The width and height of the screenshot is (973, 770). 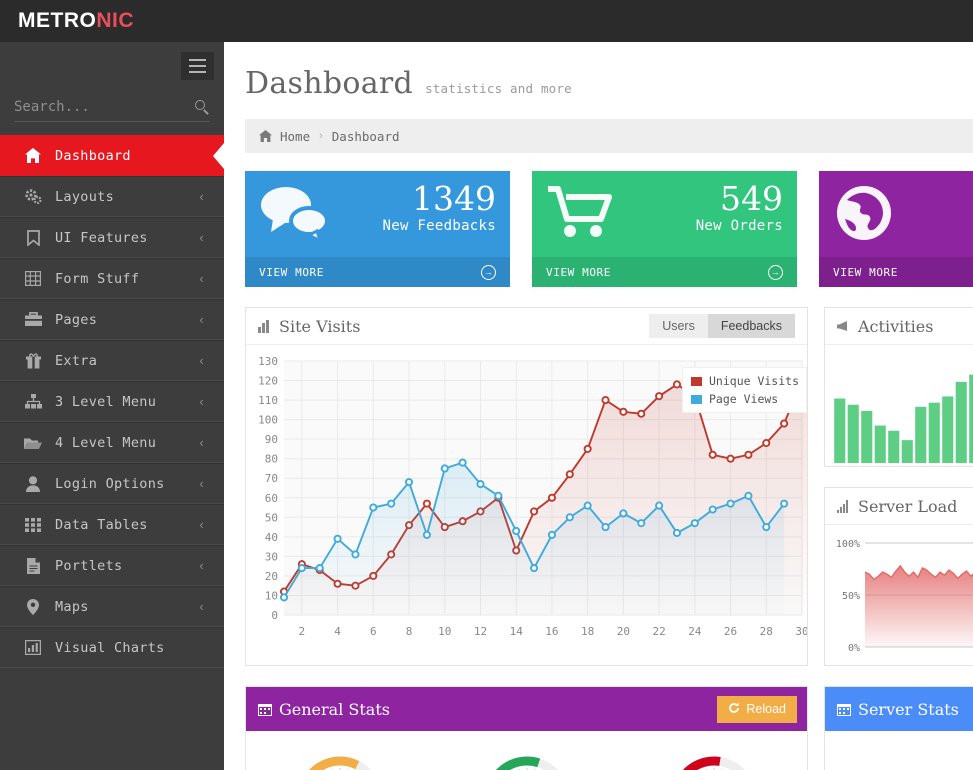 I want to click on brand-logo-part1: METRO, so click(x=57, y=20).